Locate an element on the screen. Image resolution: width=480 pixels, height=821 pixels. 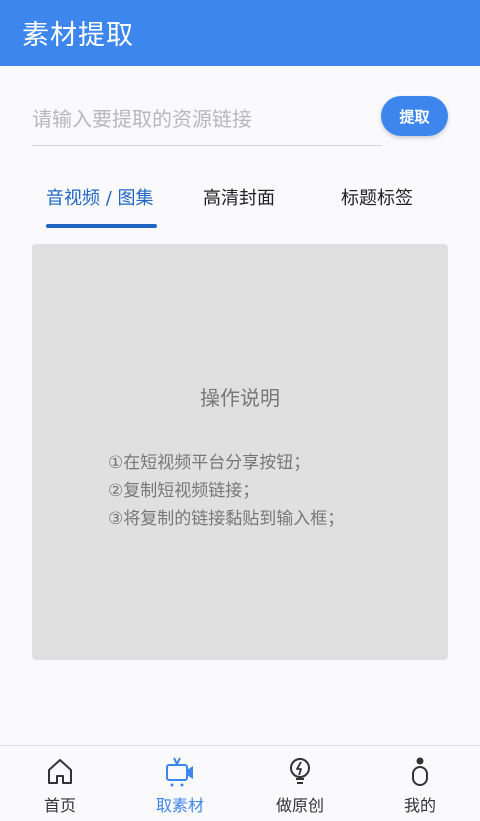
nav-label: 首页 is located at coordinates (59, 805).